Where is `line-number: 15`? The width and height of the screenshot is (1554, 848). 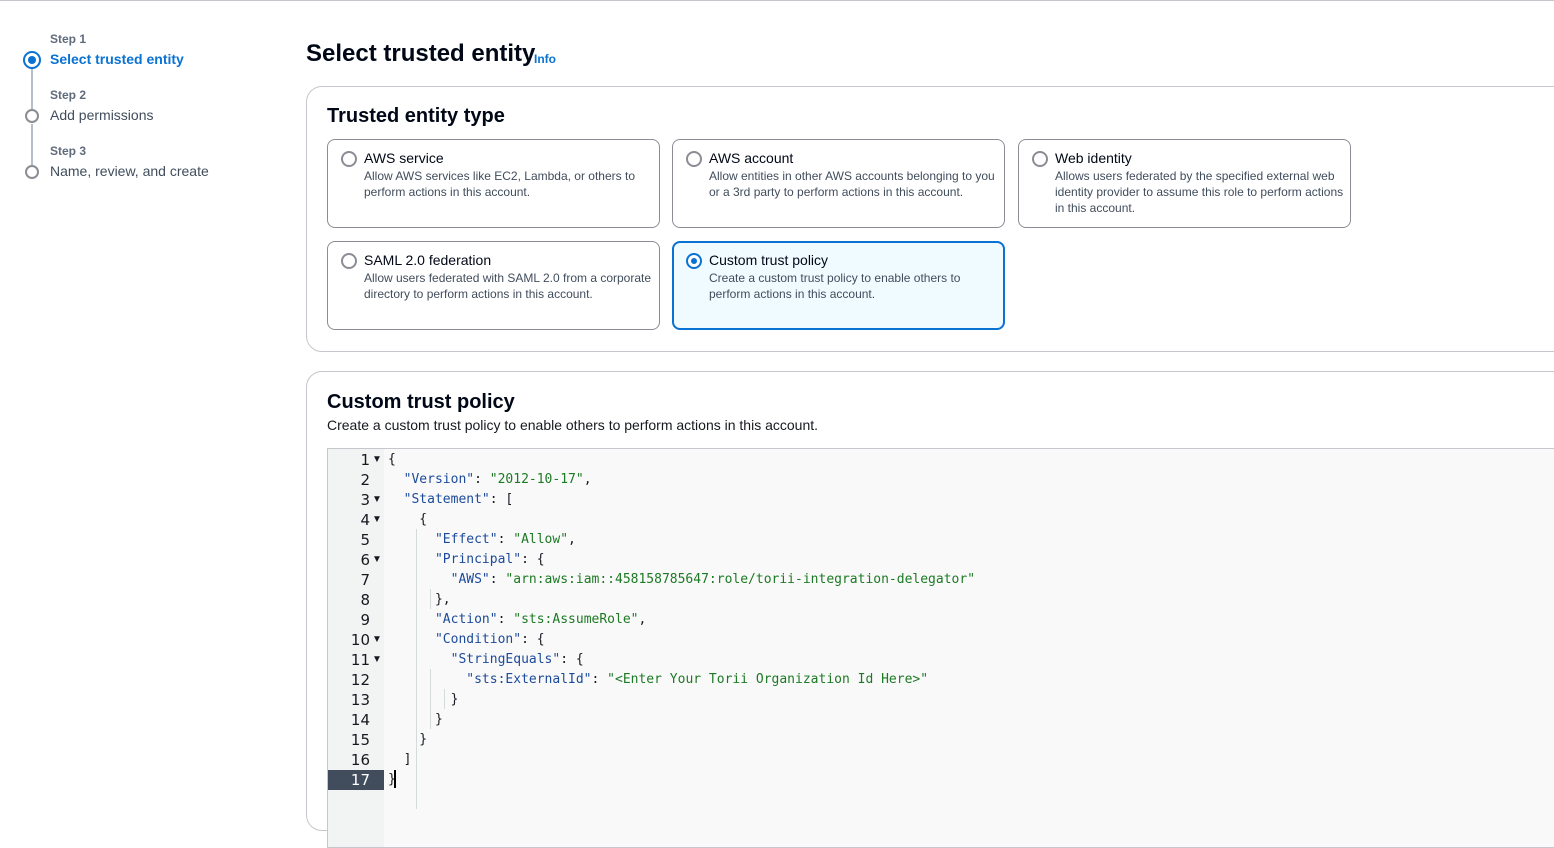
line-number: 15 is located at coordinates (360, 740).